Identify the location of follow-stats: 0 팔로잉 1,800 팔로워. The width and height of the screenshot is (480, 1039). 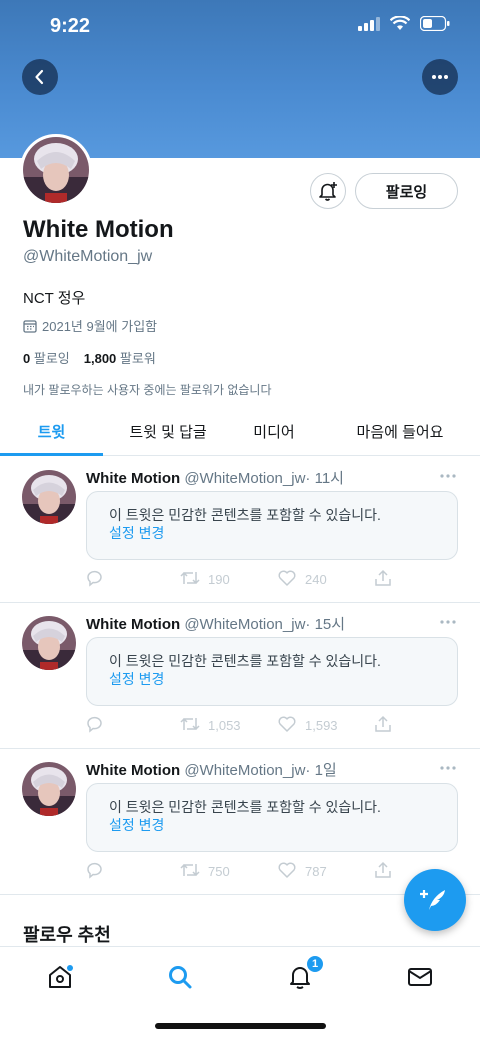
(89, 357).